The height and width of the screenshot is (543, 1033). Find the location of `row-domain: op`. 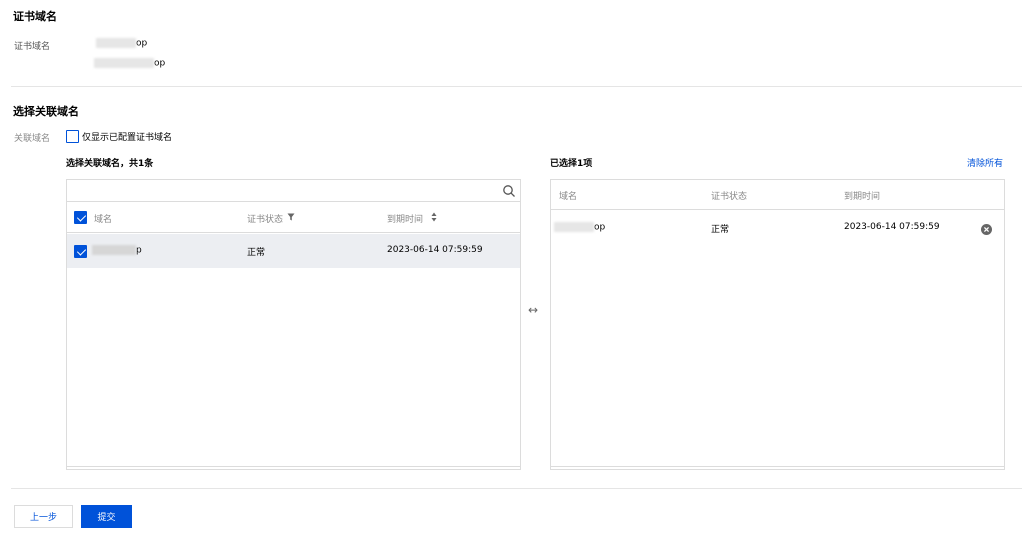

row-domain: op is located at coordinates (579, 227).